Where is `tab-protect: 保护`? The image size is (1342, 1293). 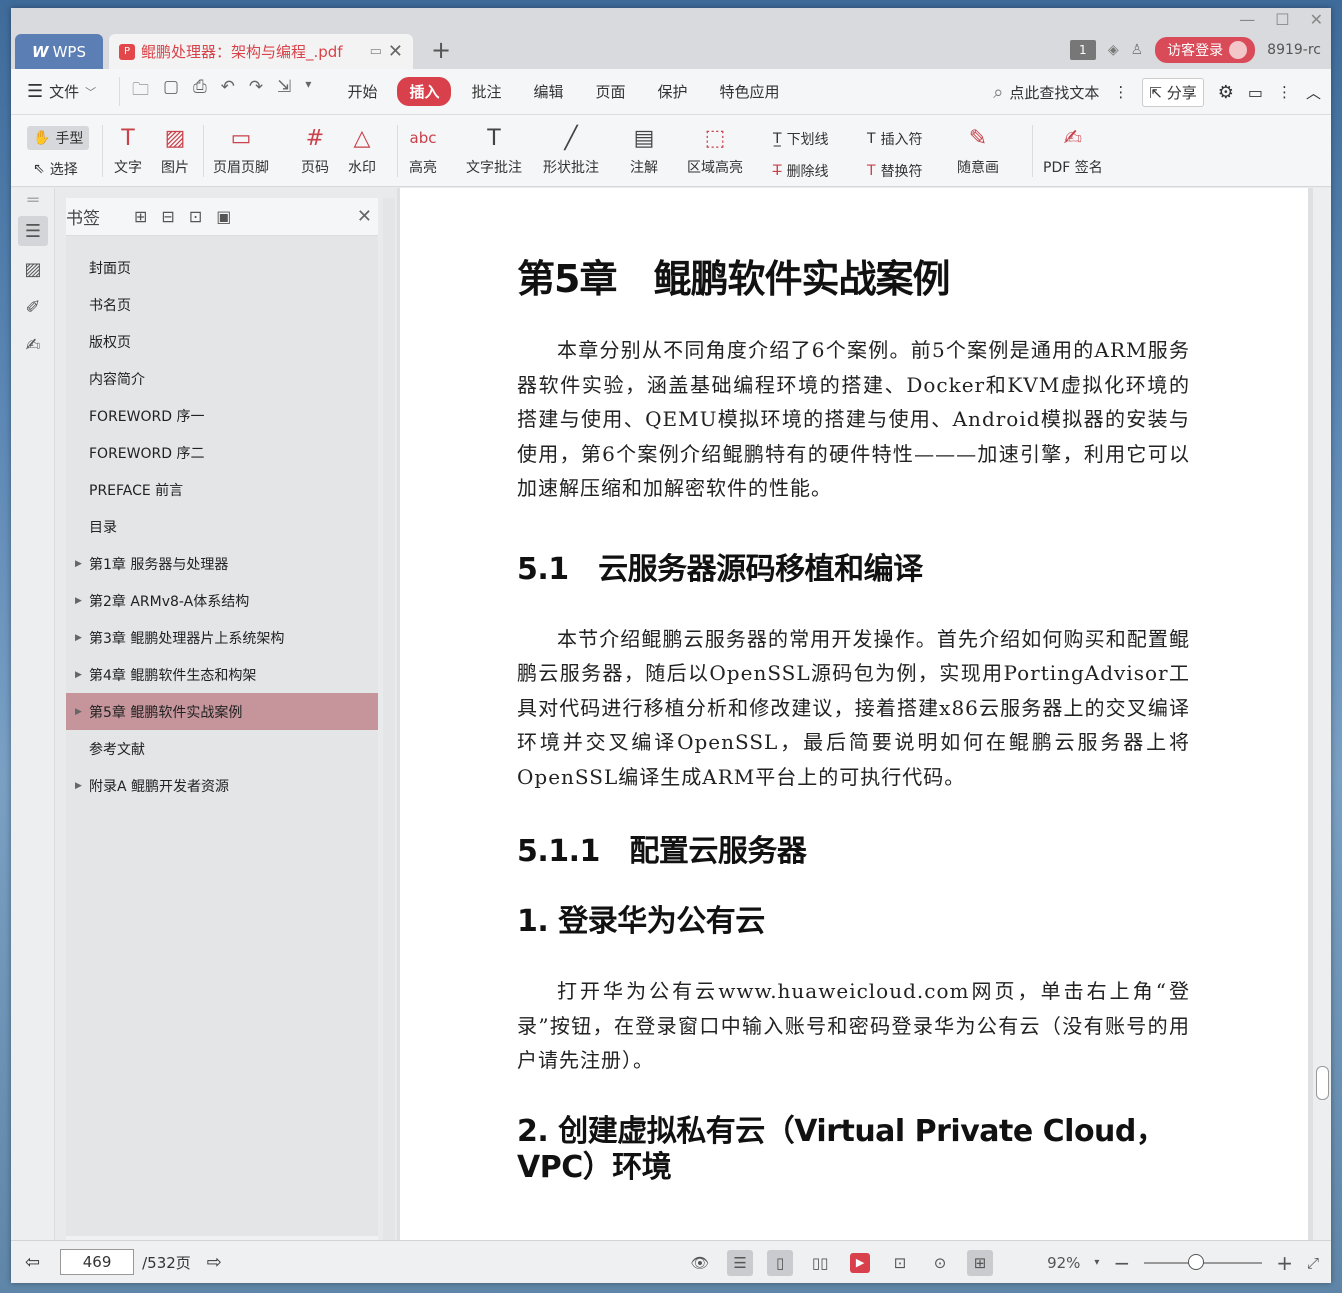
tab-protect: 保护 is located at coordinates (673, 91).